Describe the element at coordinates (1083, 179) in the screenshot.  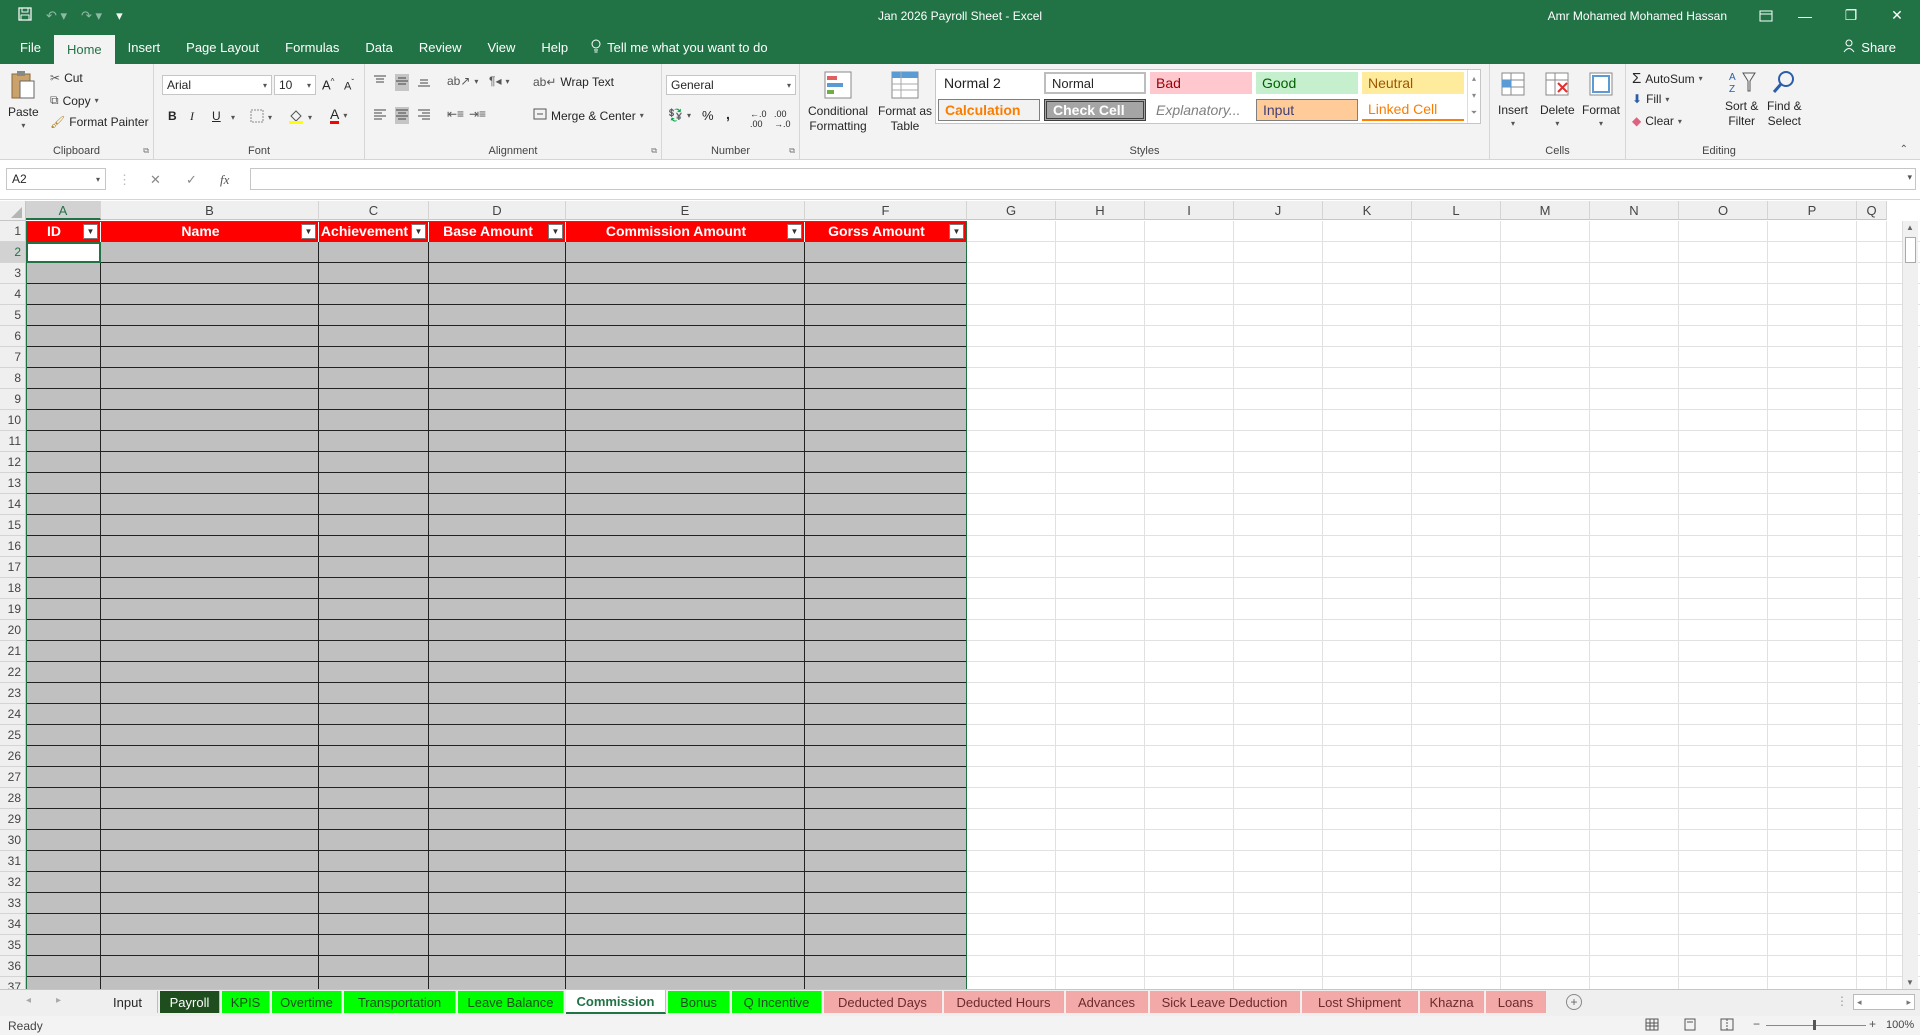
I see `formula-input` at that location.